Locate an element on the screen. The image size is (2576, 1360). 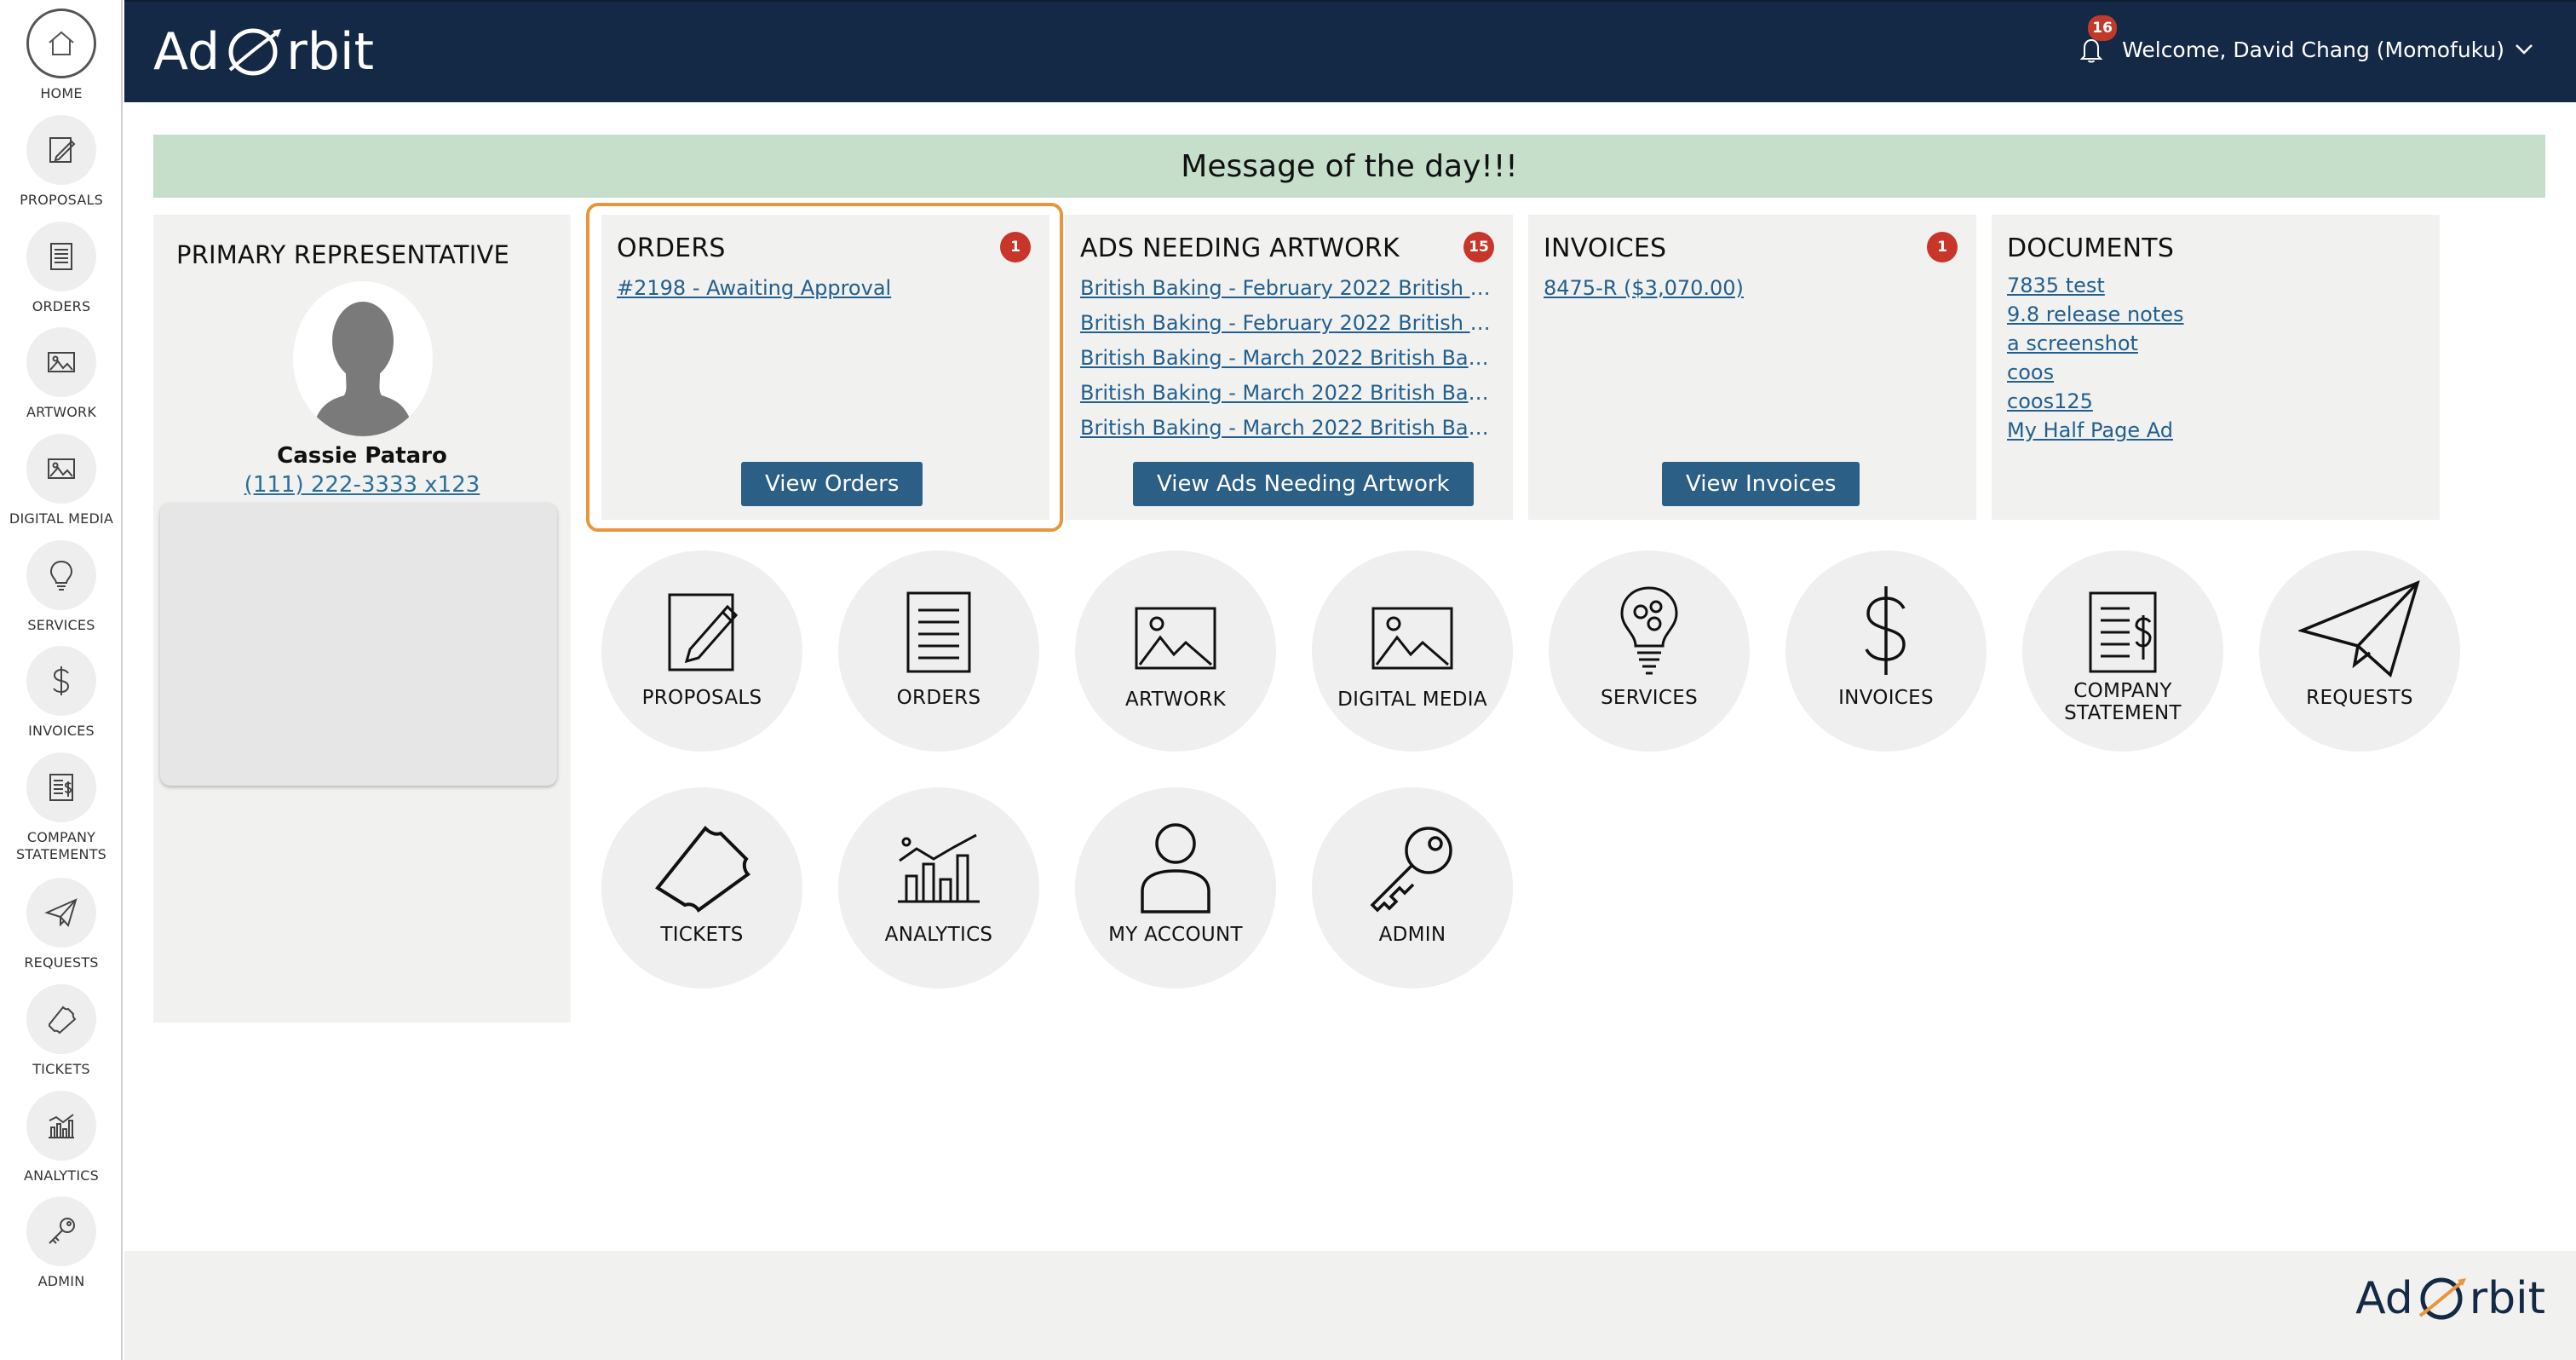
tile-company-statement: COMPANY STATEMENT is located at coordinates (2123, 651).